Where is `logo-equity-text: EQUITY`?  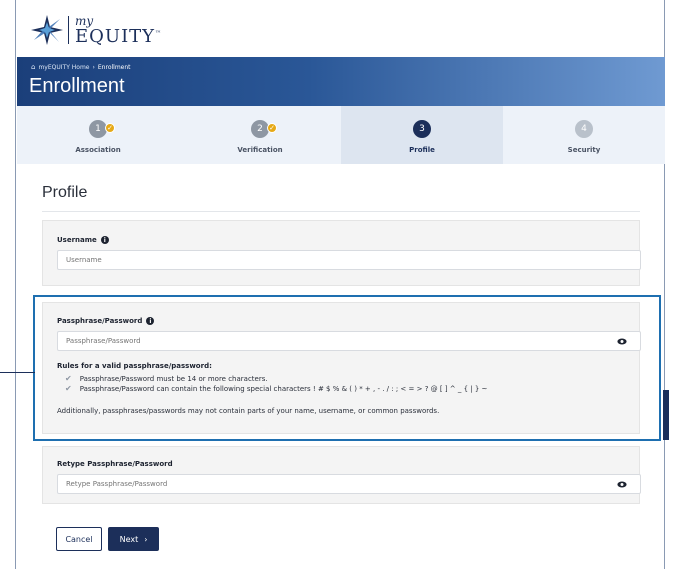 logo-equity-text: EQUITY is located at coordinates (115, 36).